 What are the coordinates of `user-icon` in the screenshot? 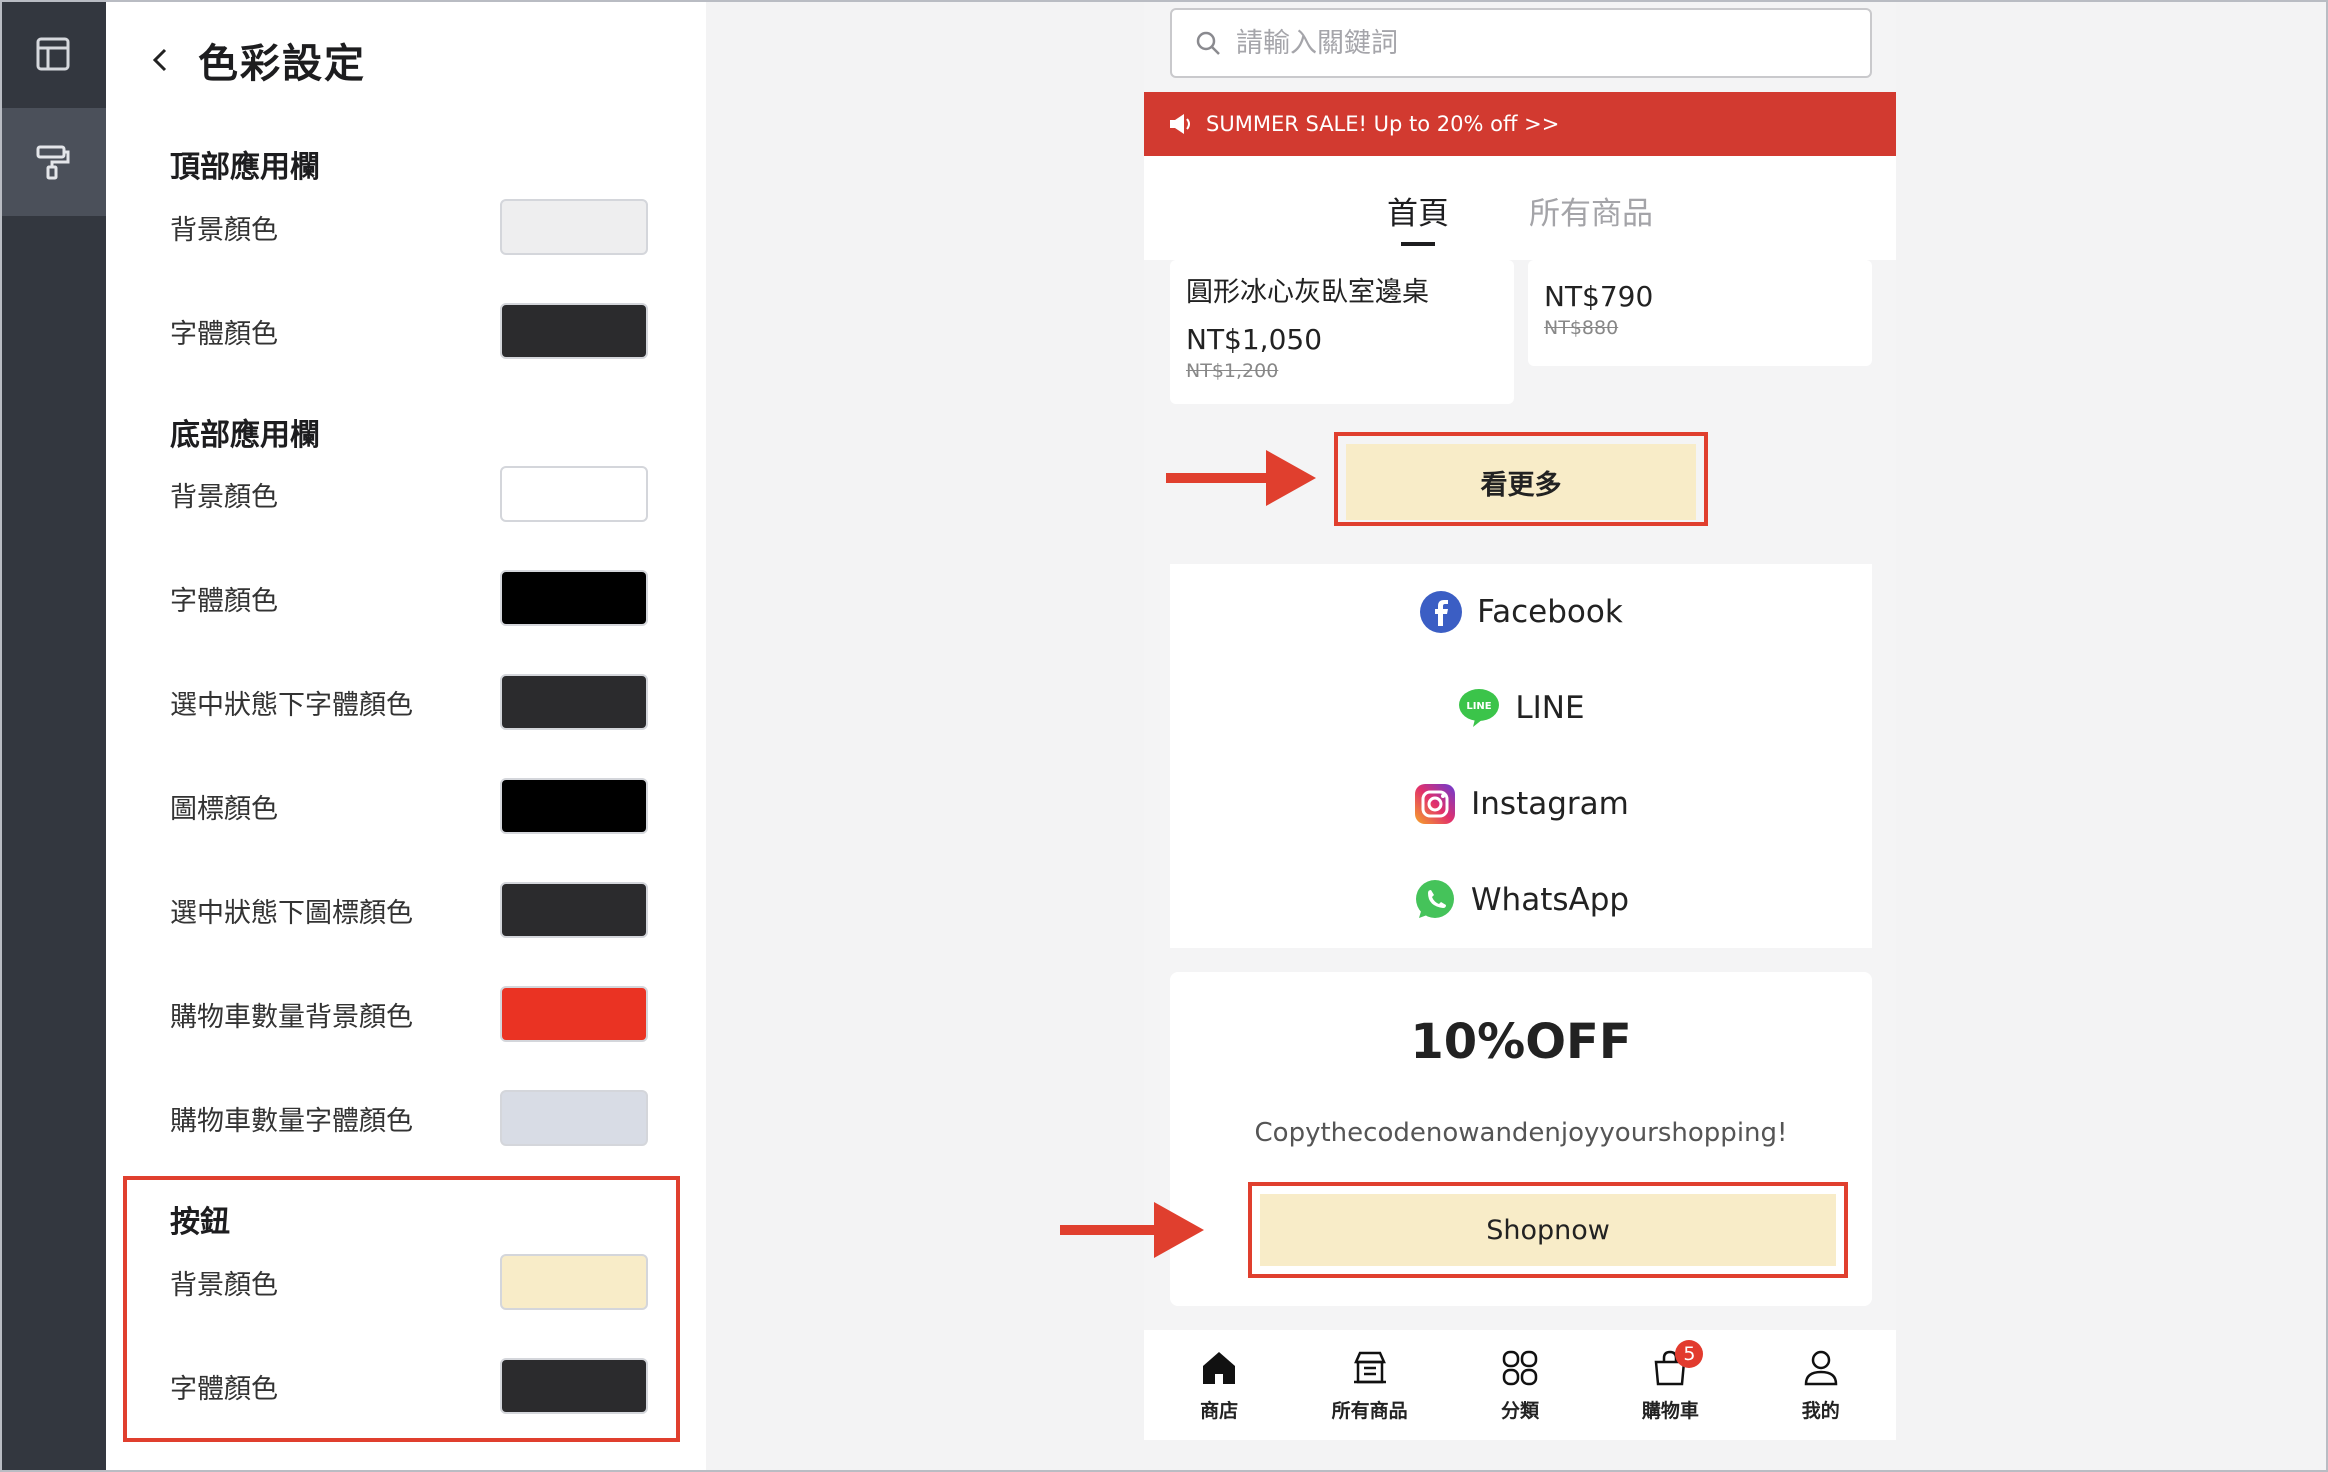 It's located at (1821, 1367).